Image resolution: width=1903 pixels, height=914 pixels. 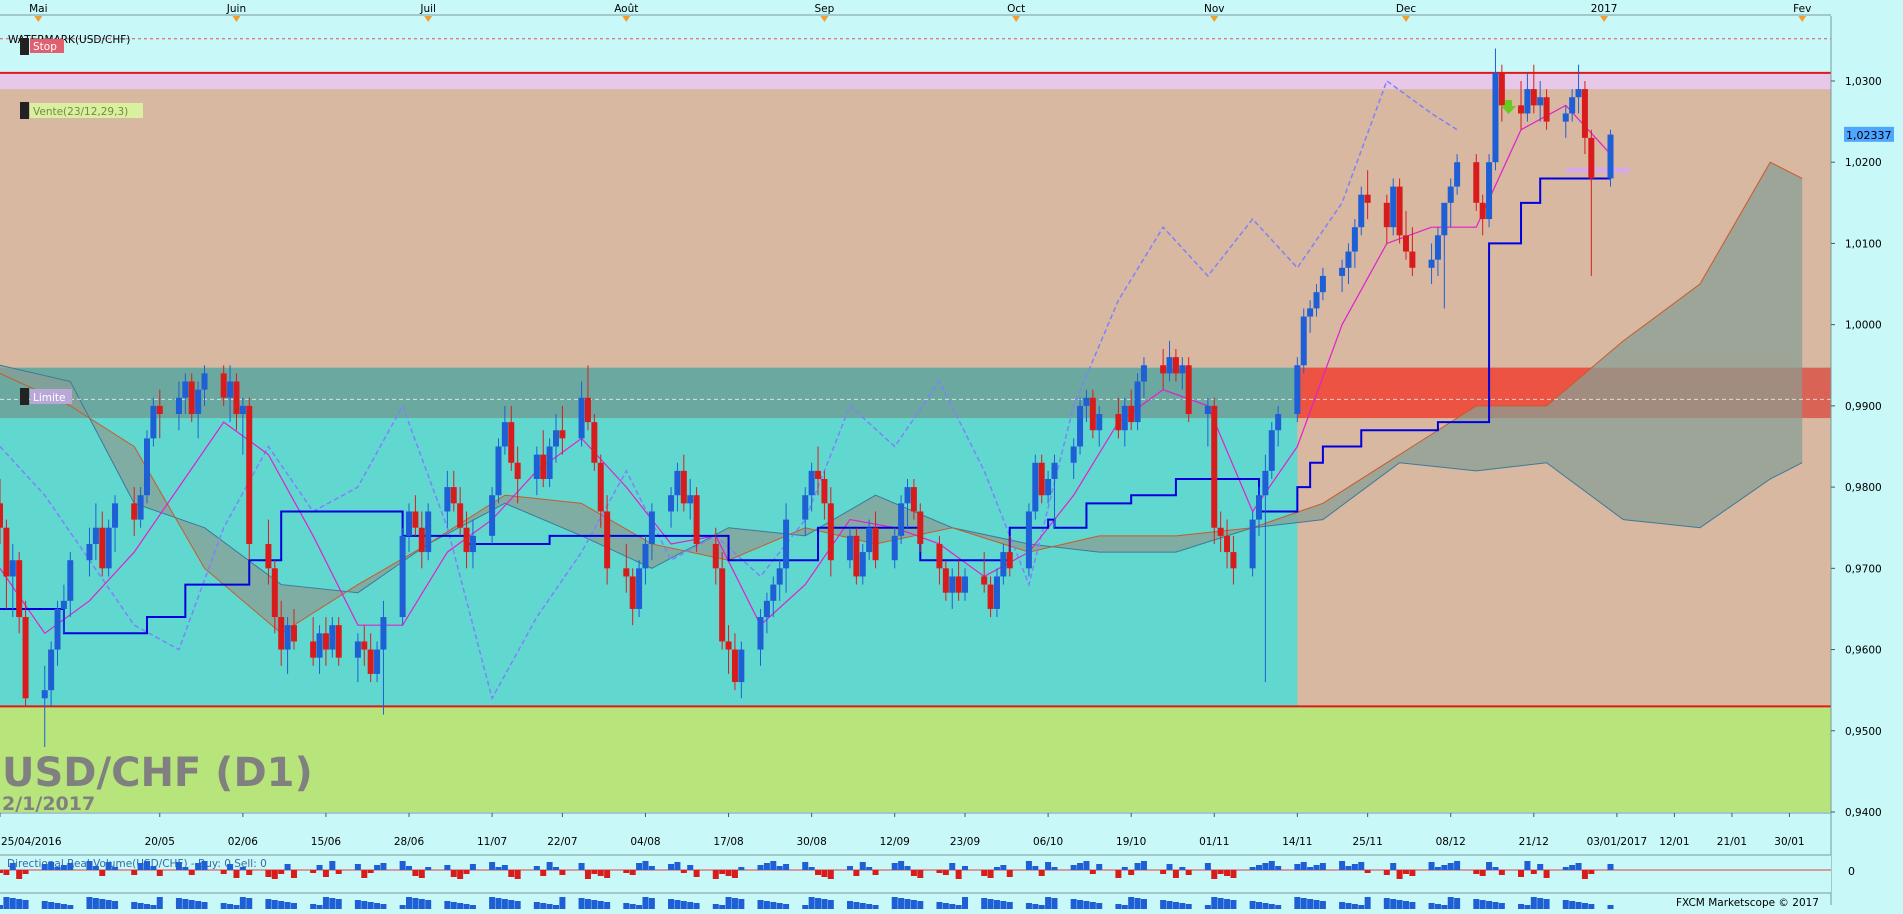 What do you see at coordinates (965, 842) in the screenshot?
I see `date-tick-label: 23/09` at bounding box center [965, 842].